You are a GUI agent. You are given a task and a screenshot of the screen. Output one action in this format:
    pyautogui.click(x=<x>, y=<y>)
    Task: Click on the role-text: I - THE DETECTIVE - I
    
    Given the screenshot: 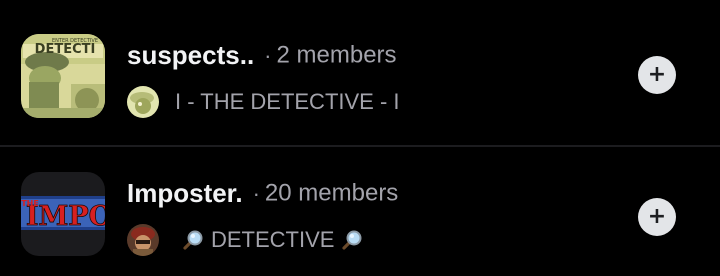 What is the action you would take?
    pyautogui.click(x=287, y=101)
    